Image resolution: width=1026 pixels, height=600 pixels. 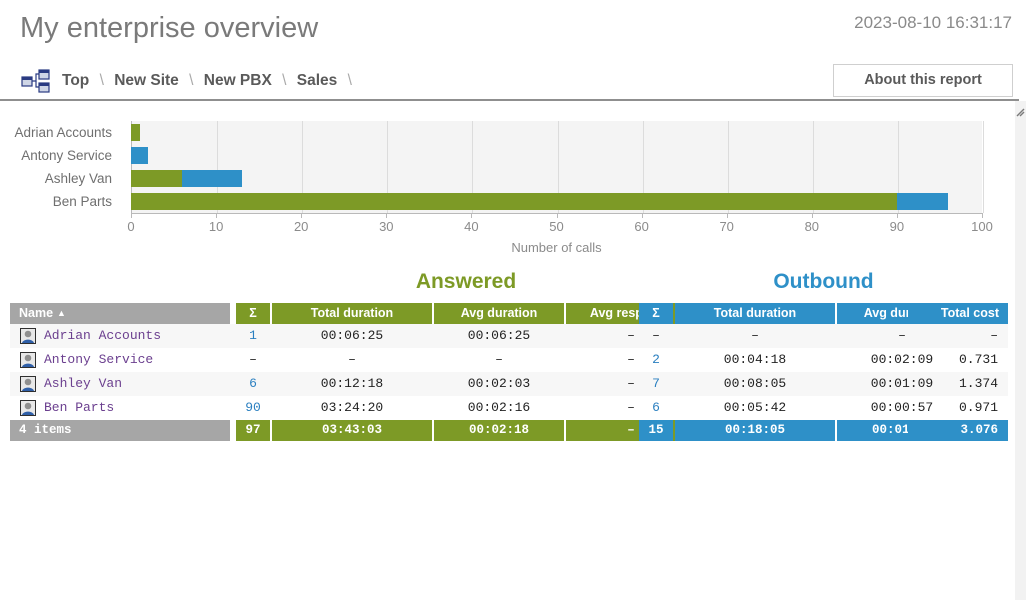 I want to click on outbound-count-link: 2, so click(x=656, y=359).